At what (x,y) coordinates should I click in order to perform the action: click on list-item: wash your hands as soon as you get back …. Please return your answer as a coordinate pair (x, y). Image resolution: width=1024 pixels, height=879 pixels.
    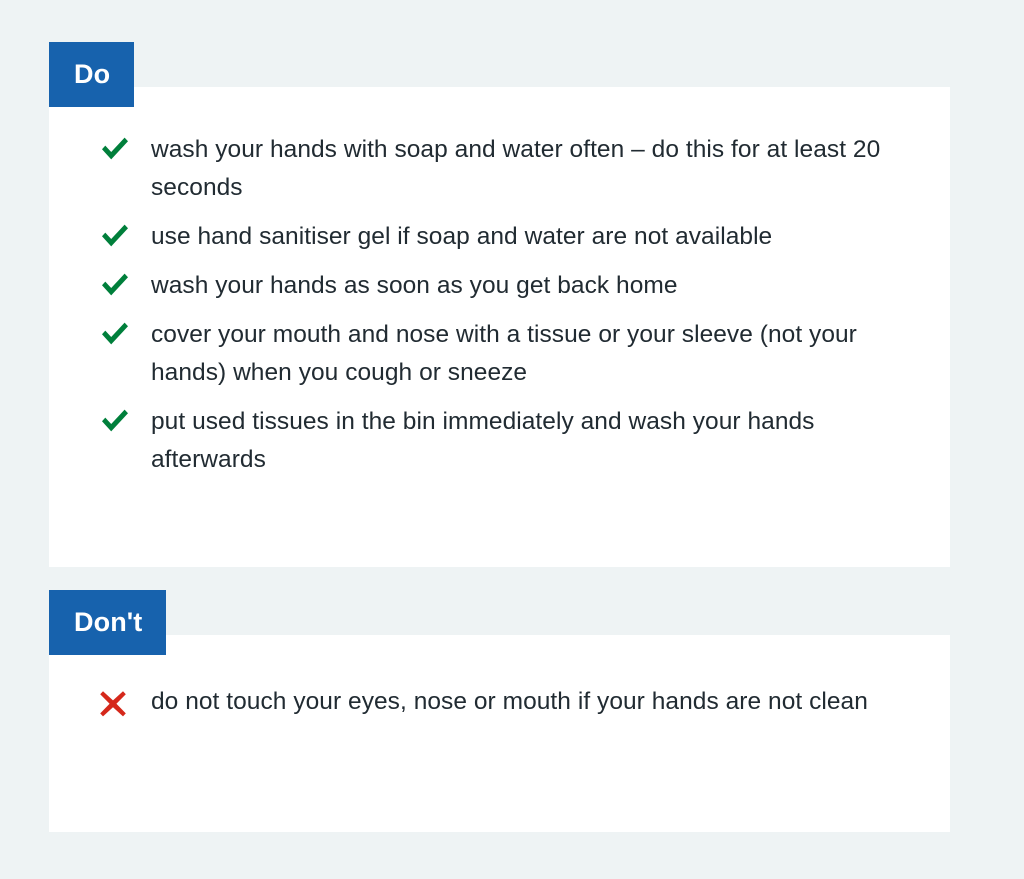
    Looking at the image, I should click on (509, 286).